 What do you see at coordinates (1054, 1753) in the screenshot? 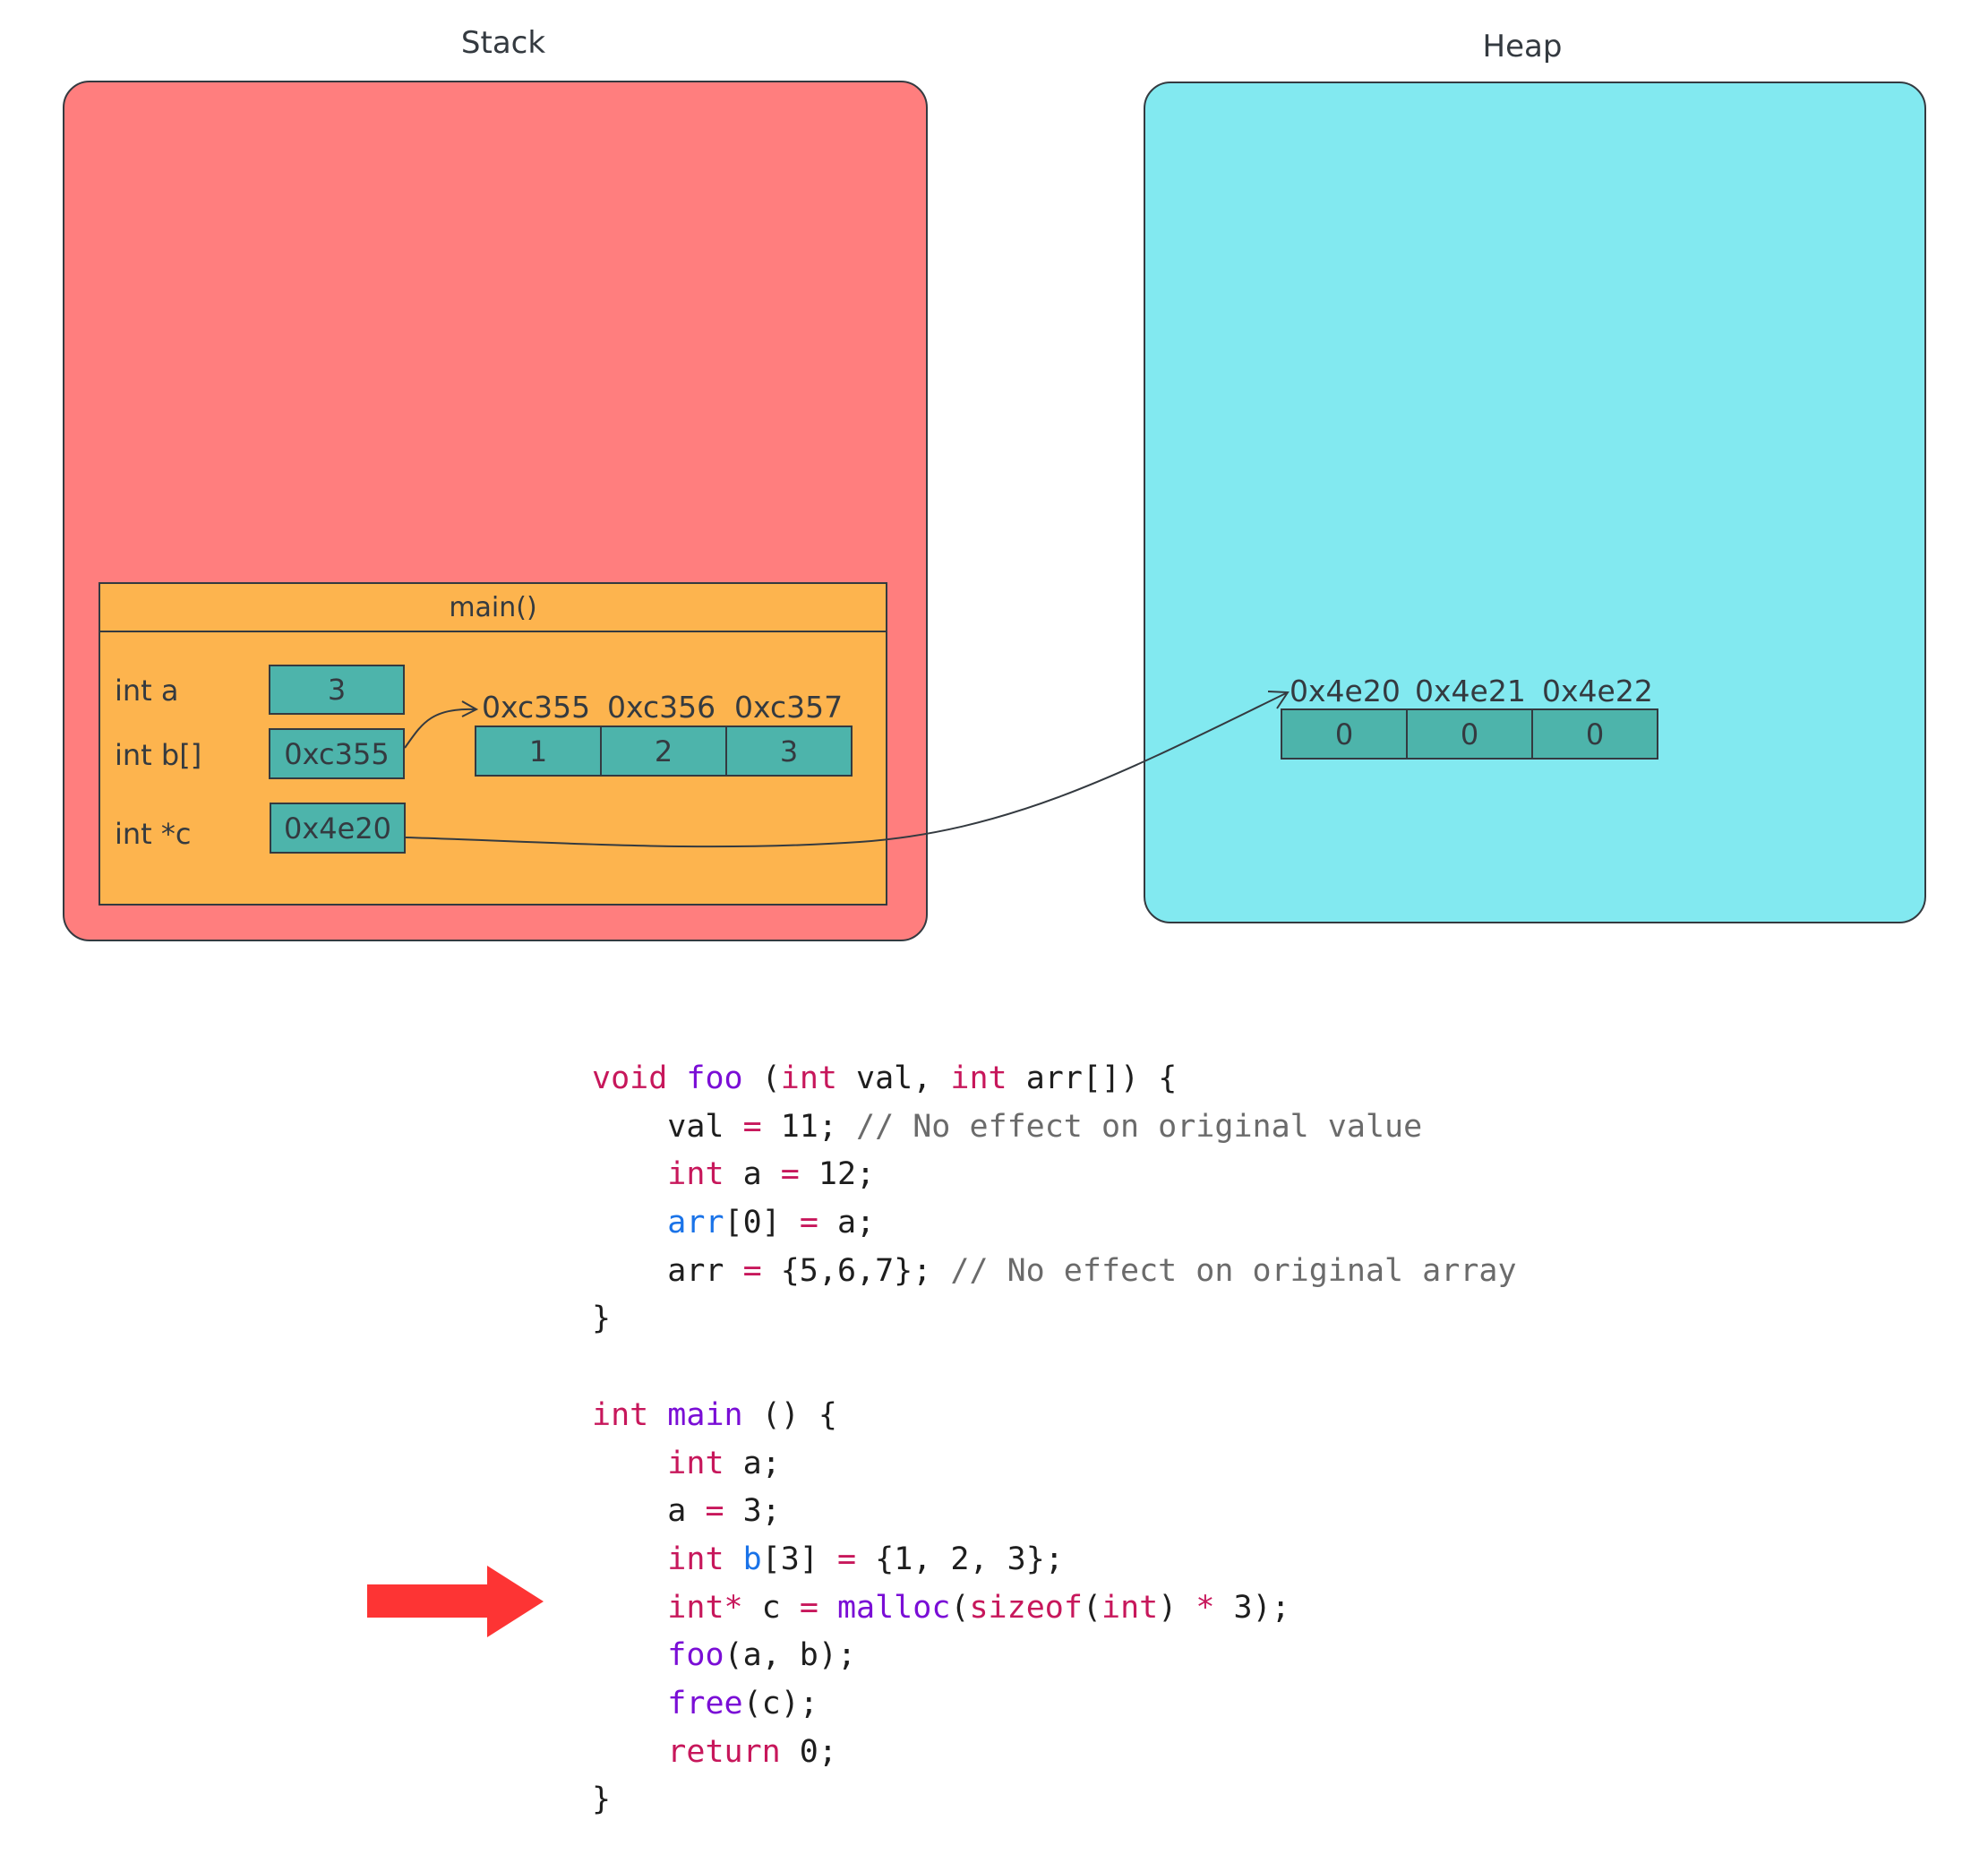
I see `code-line: return 0;` at bounding box center [1054, 1753].